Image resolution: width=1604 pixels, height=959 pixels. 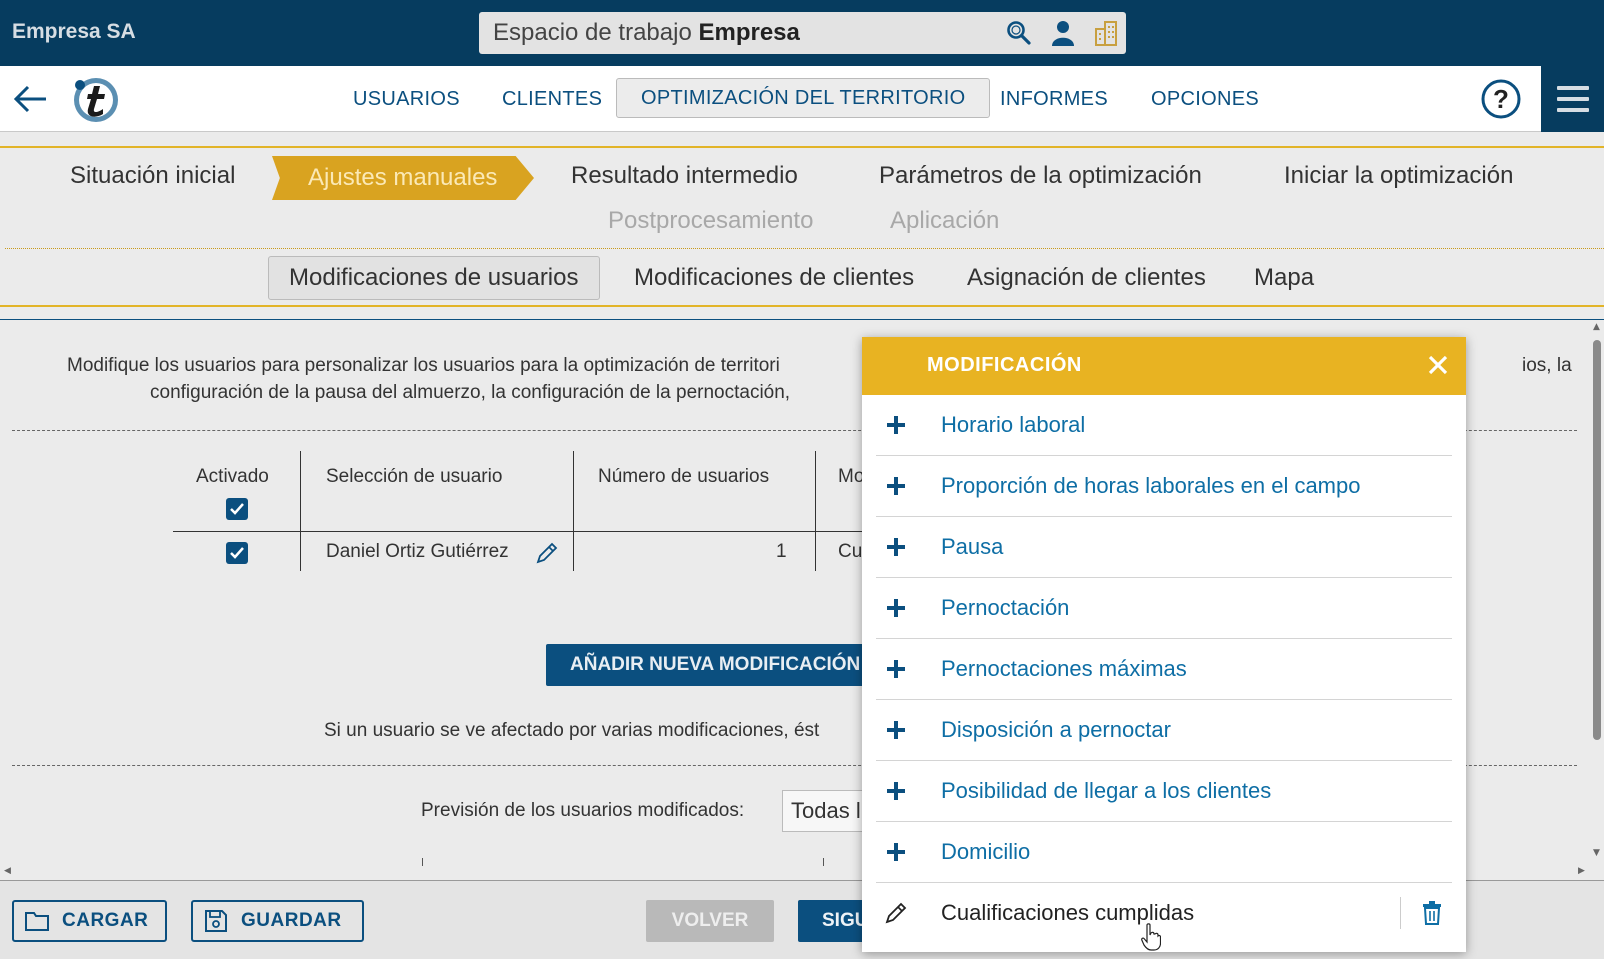 I want to click on help-icon: ?, so click(x=1501, y=99).